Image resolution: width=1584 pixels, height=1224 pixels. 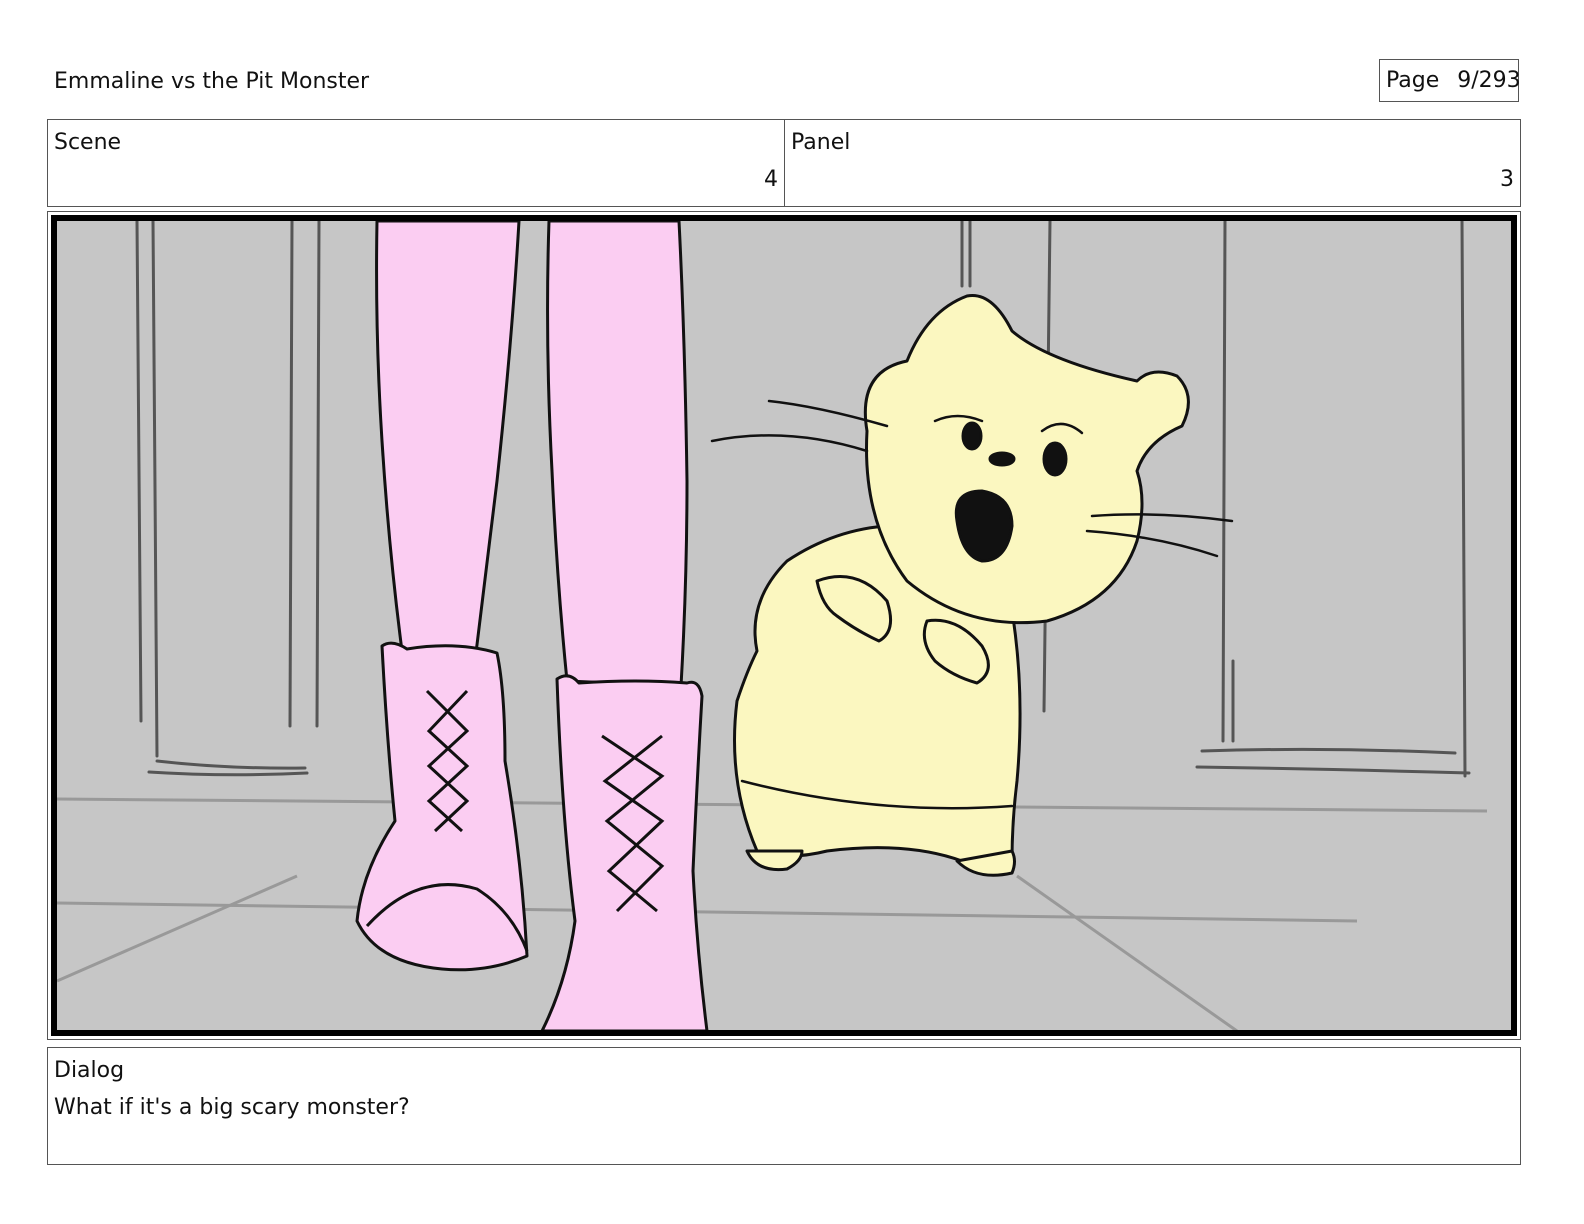 What do you see at coordinates (1507, 179) in the screenshot?
I see `panel-value: 3` at bounding box center [1507, 179].